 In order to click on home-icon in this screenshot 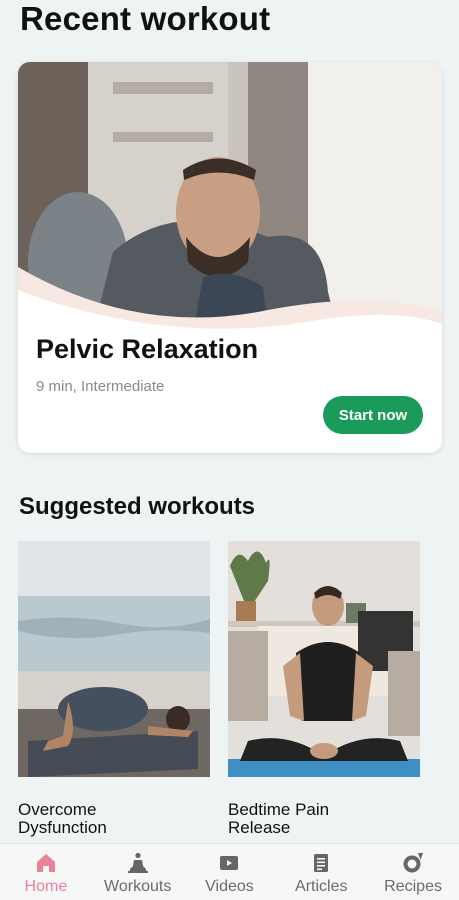, I will do `click(45, 863)`.